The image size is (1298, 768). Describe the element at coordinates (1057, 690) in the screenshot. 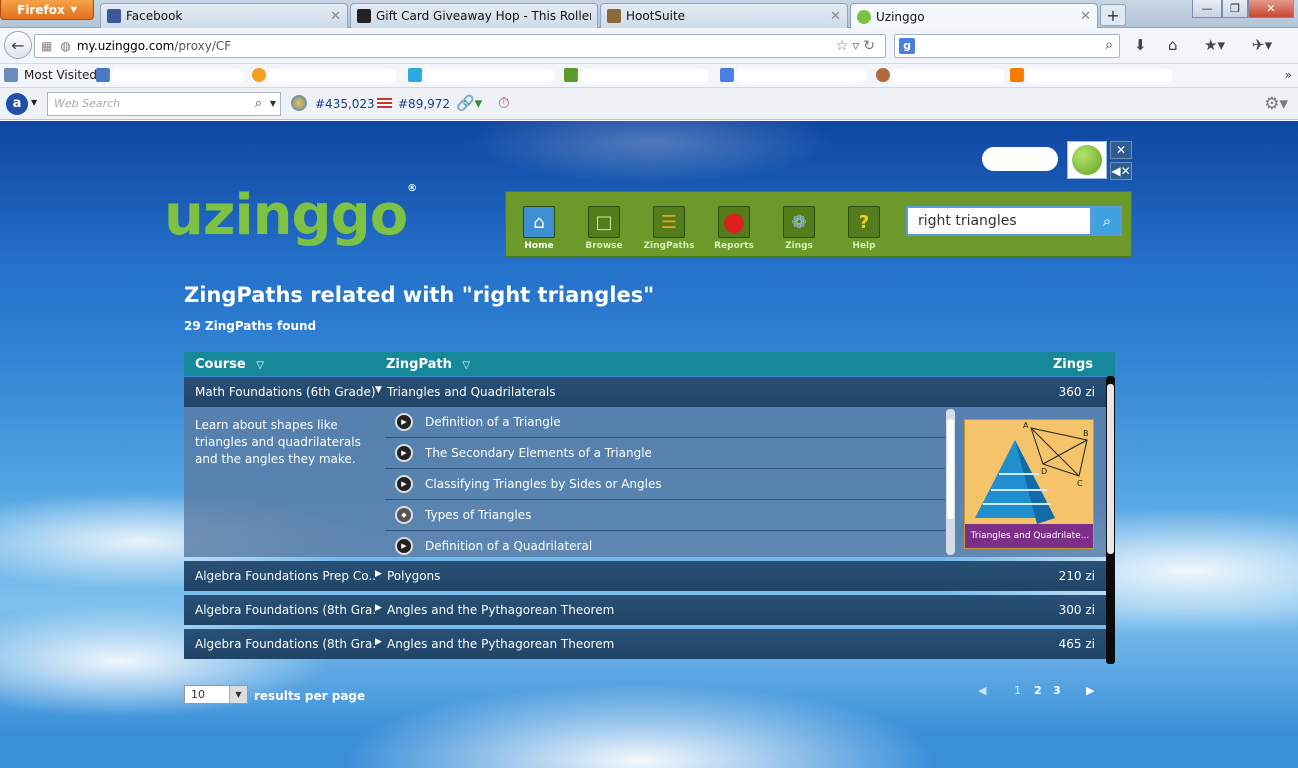

I see `page-3: 3` at that location.